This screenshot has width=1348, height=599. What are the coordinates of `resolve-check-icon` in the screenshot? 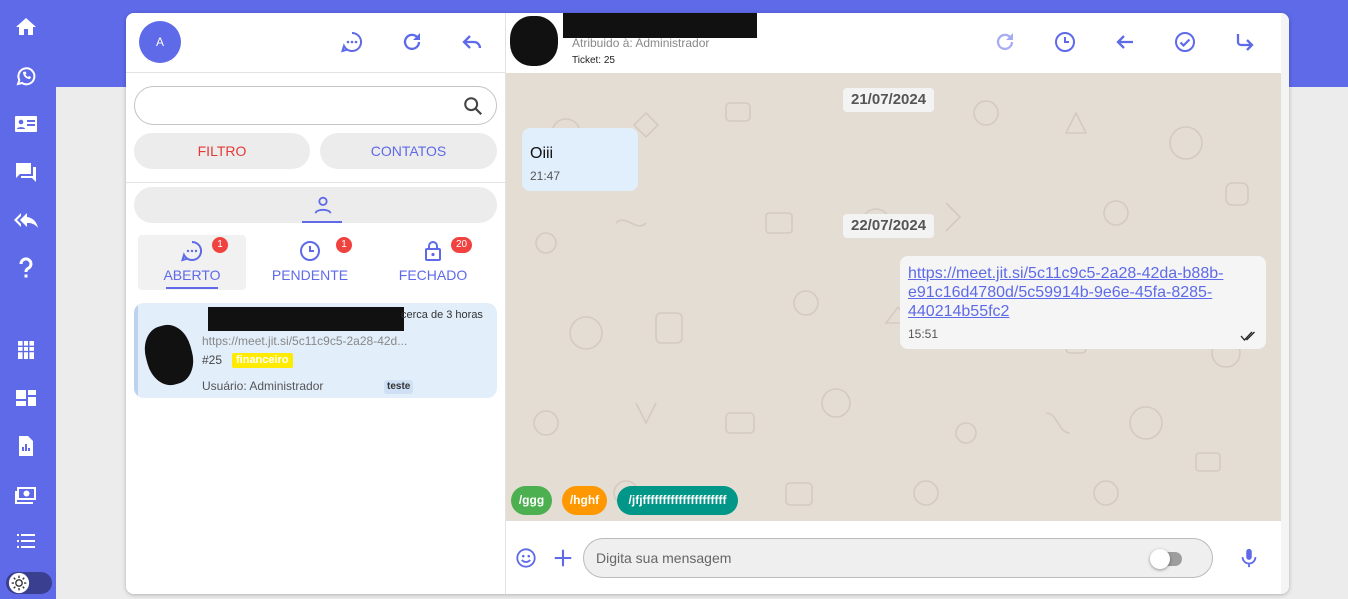 It's located at (1185, 42).